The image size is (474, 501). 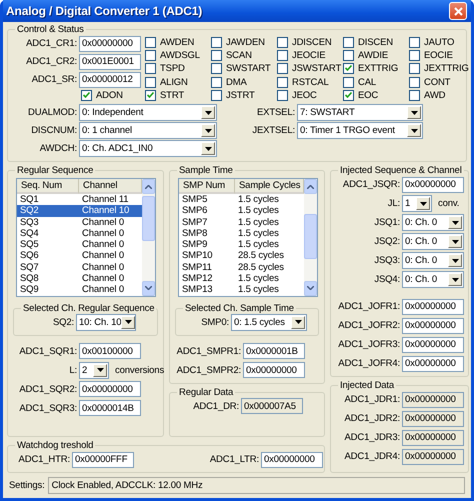 What do you see at coordinates (29, 290) in the screenshot?
I see `list-cell-text: SQ9` at bounding box center [29, 290].